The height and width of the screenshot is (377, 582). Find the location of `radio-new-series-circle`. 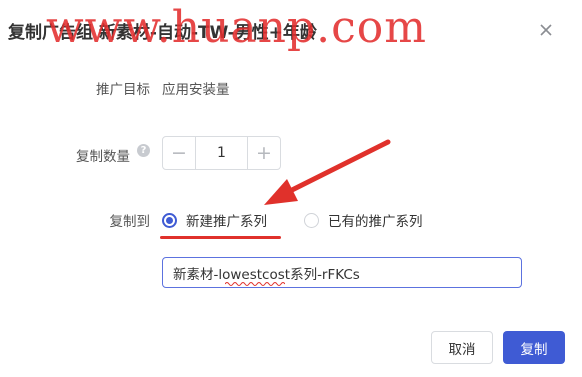

radio-new-series-circle is located at coordinates (169, 220).